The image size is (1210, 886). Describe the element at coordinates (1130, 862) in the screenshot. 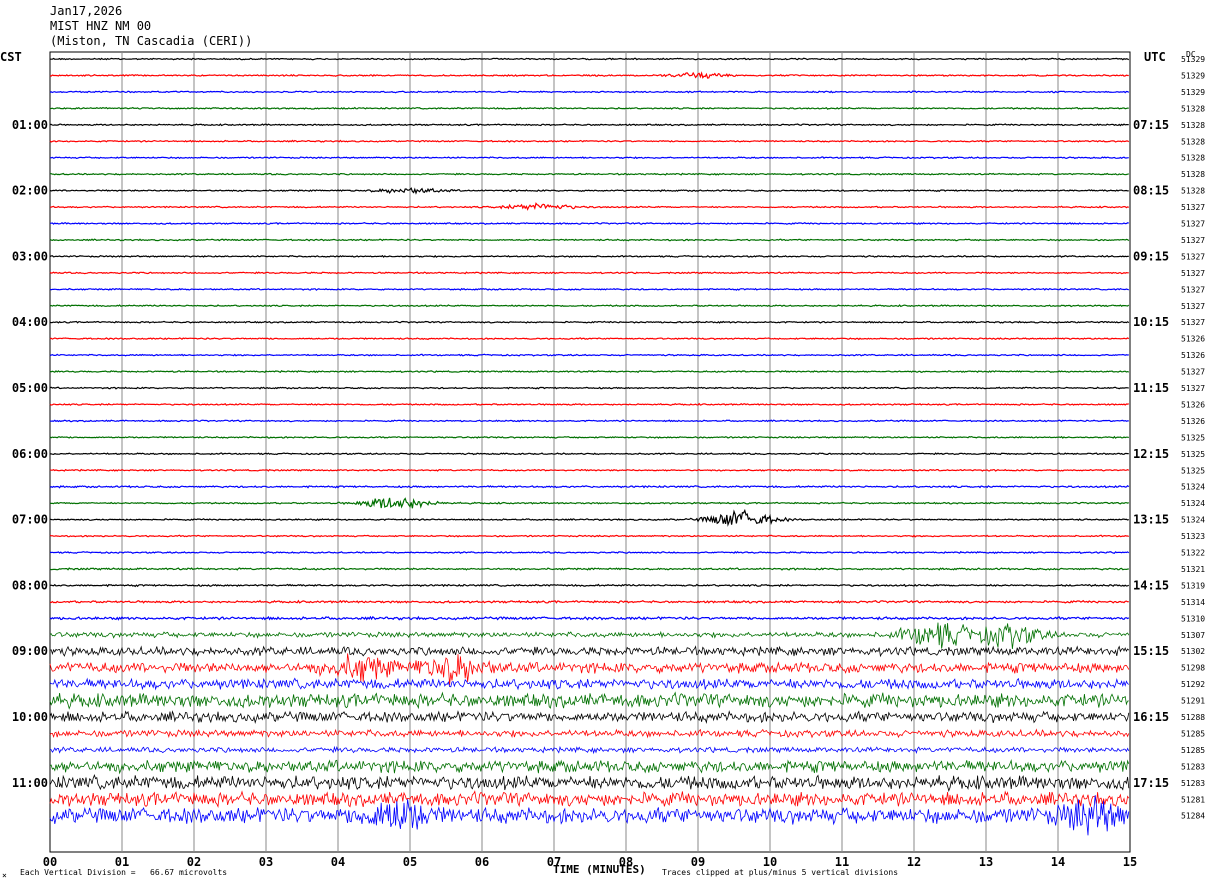

I see `x-tick-label: 15` at that location.